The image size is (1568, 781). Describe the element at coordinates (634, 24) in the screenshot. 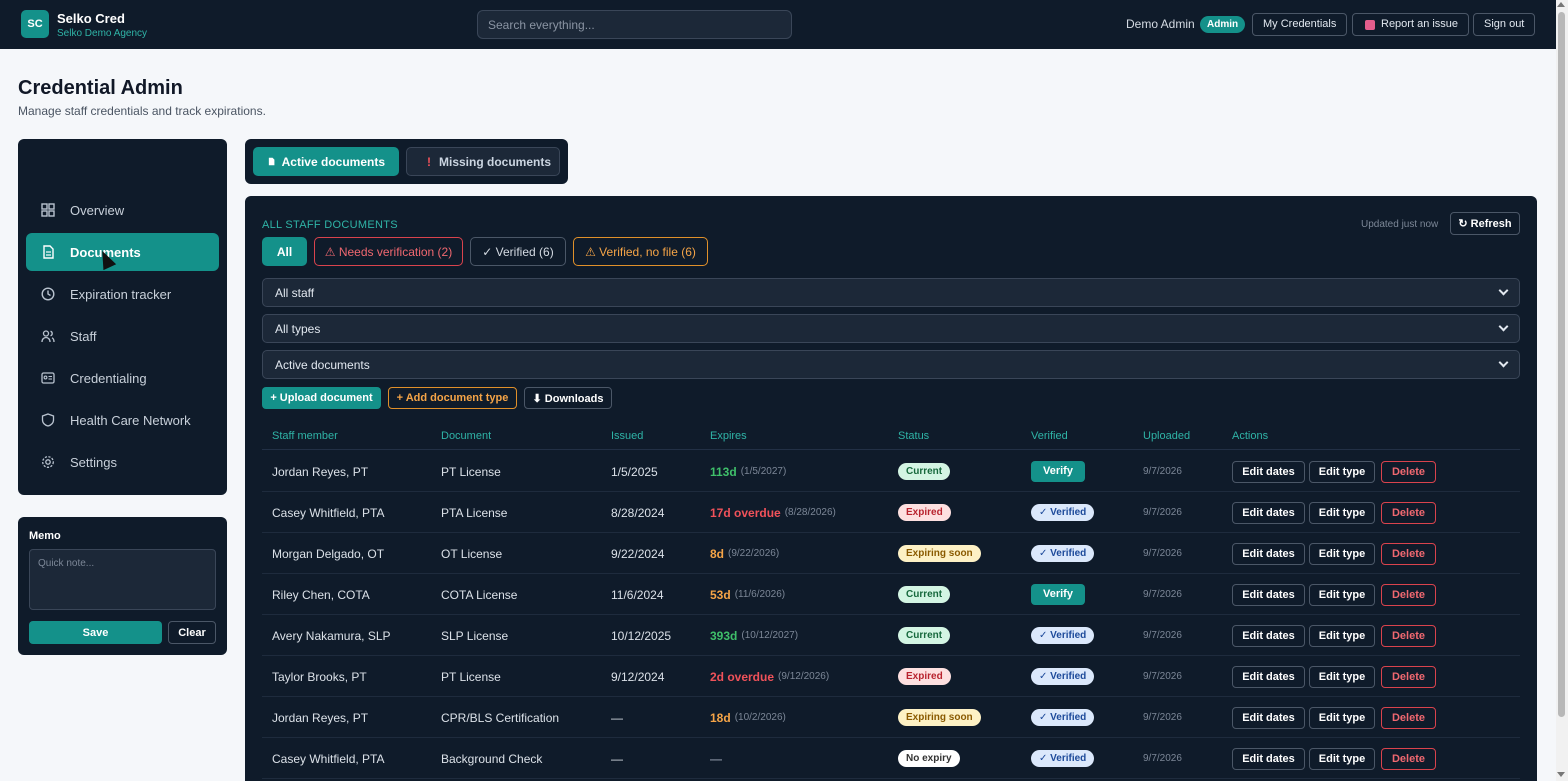

I see `search-input` at that location.